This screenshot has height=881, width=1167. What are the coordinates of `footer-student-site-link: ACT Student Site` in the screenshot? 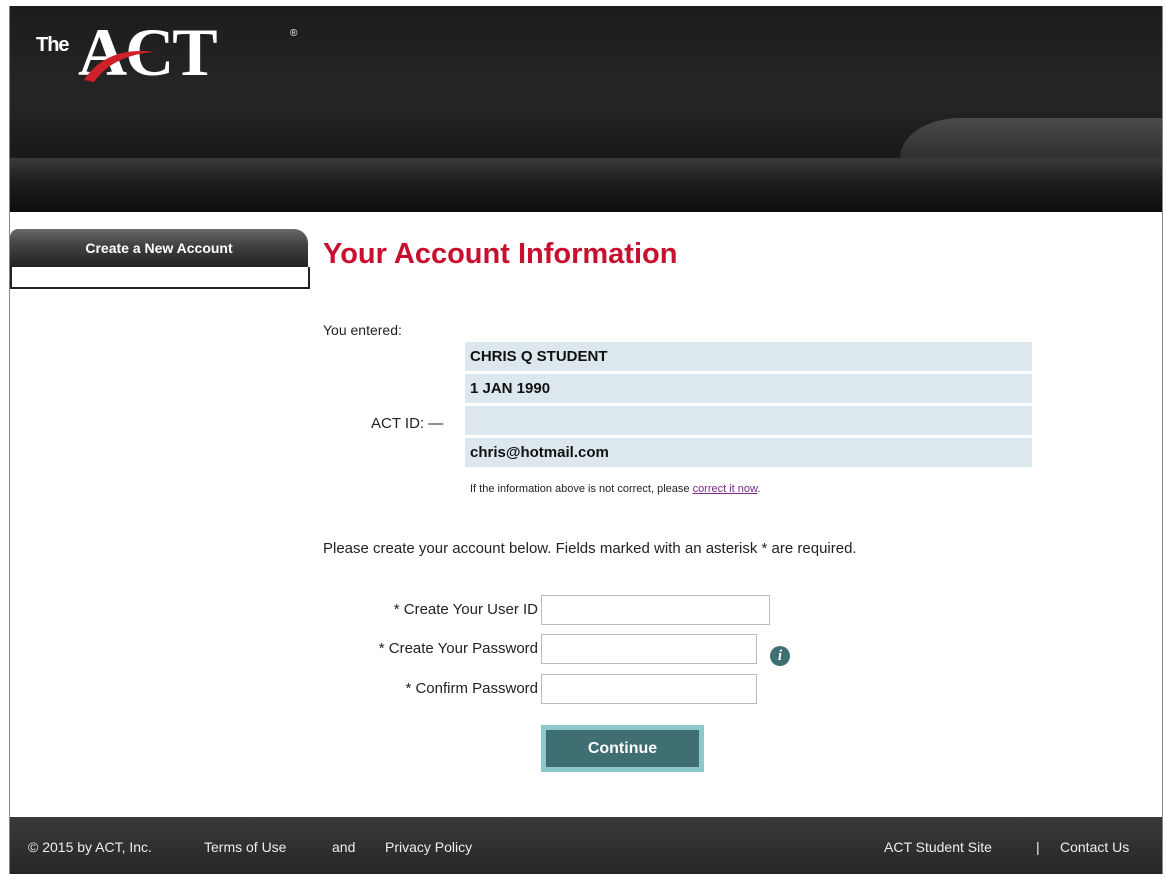 It's located at (938, 847).